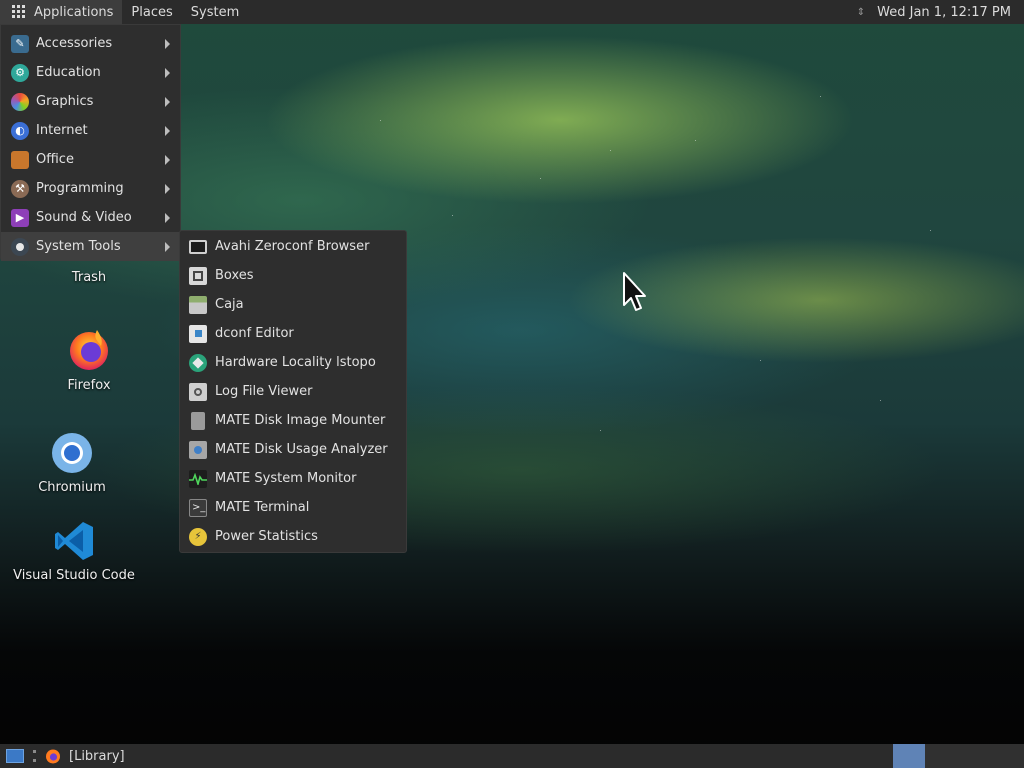  What do you see at coordinates (80, 188) in the screenshot?
I see `category-label: Programming` at bounding box center [80, 188].